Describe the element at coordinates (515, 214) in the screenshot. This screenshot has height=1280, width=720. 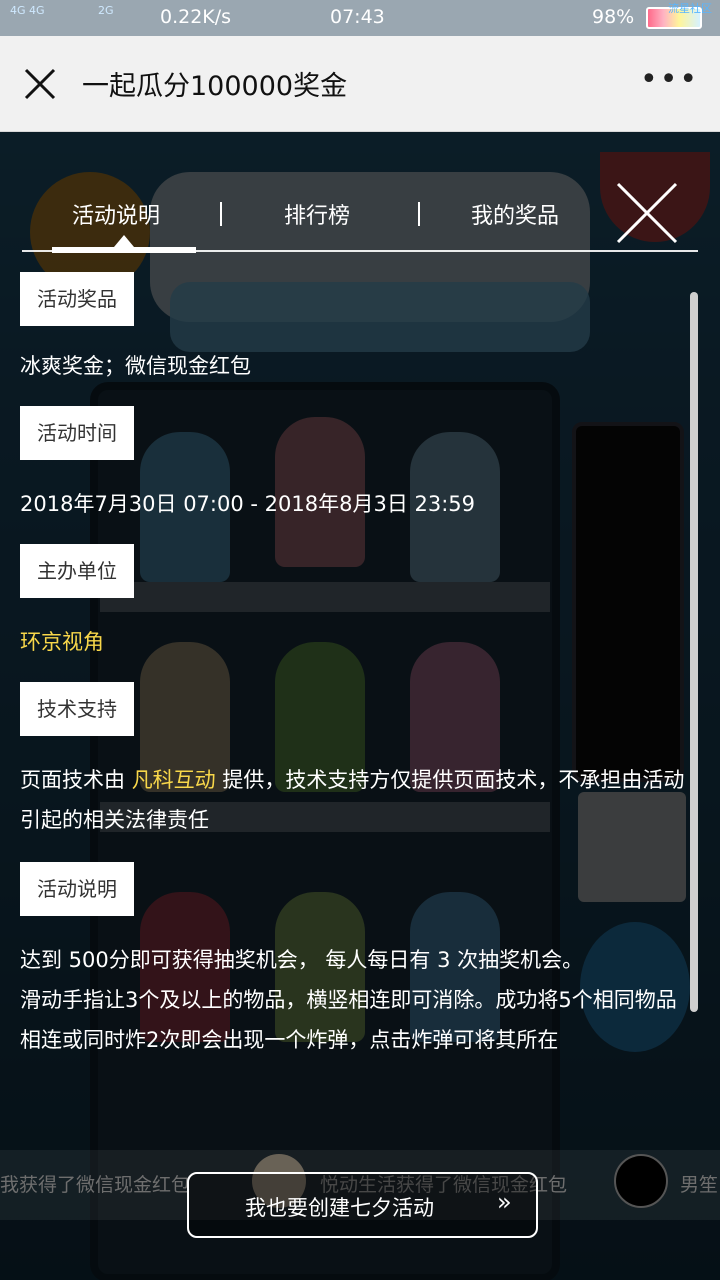
I see `tab-my-prizes: 我的奖品` at that location.